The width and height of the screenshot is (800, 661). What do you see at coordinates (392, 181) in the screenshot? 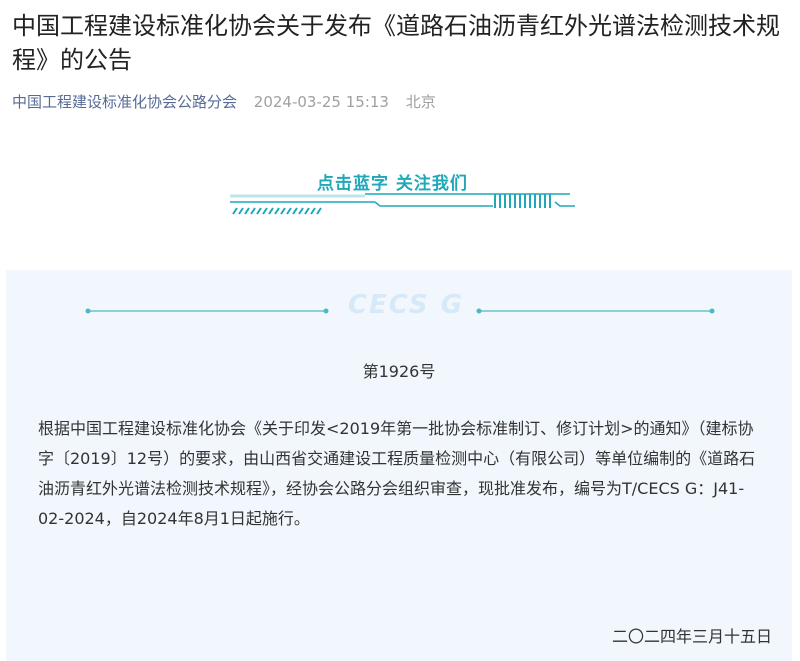
I see `follow-banner-text: 点击蓝字 关注我们` at bounding box center [392, 181].